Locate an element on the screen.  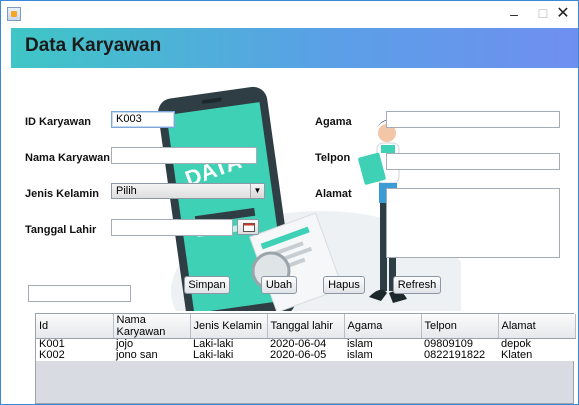
calendar-icon is located at coordinates (249, 227).